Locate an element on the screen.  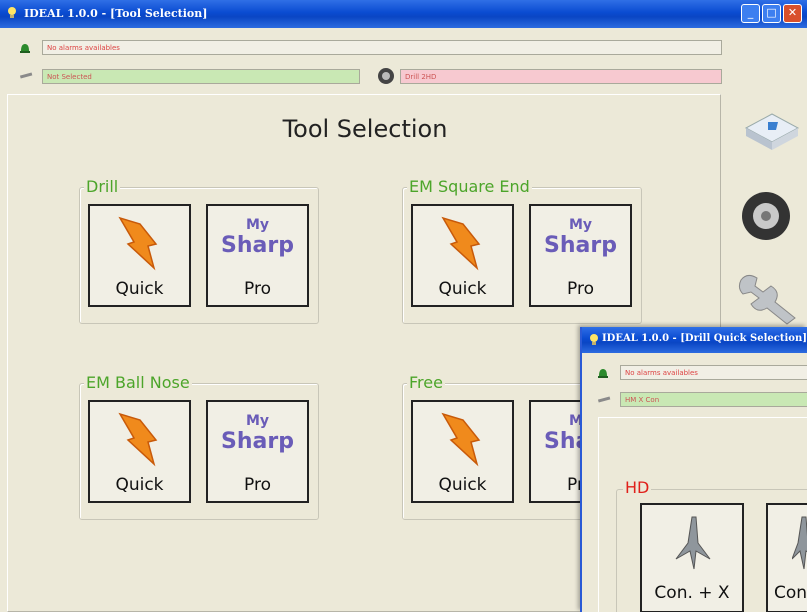
em-ball-quick-button: Quick is located at coordinates (139, 451).